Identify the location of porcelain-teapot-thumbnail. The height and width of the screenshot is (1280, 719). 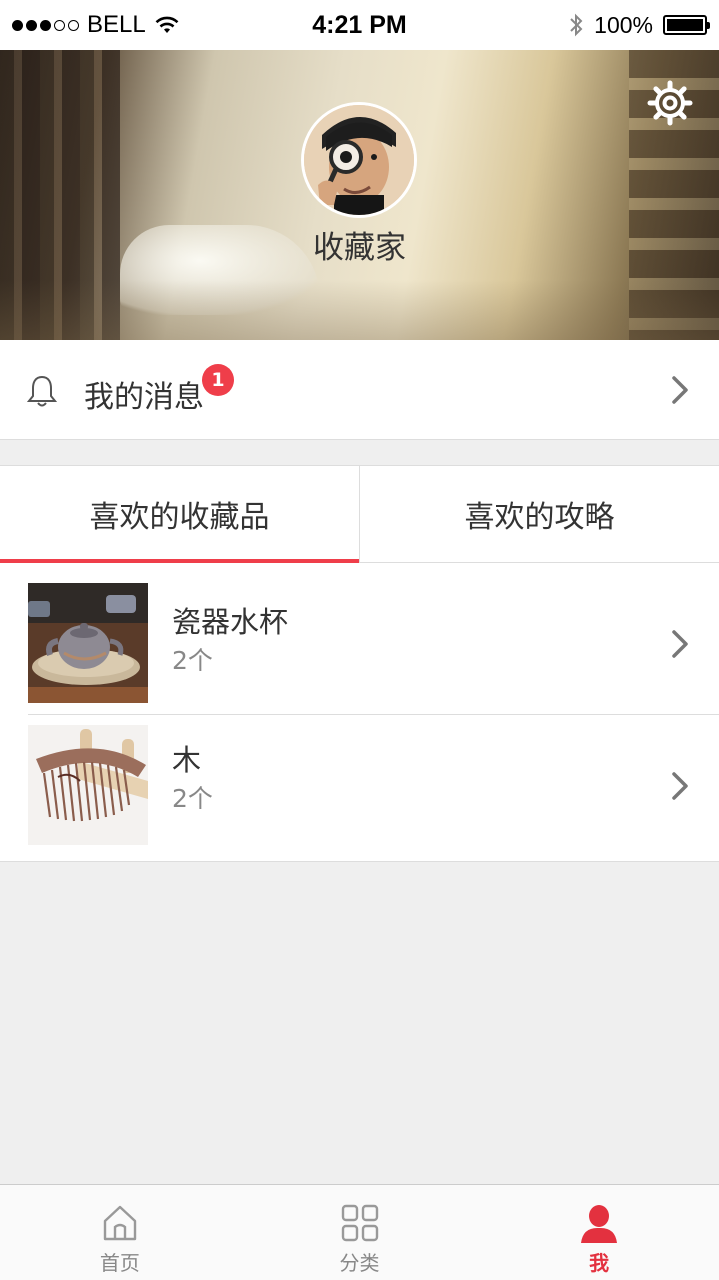
(88, 643).